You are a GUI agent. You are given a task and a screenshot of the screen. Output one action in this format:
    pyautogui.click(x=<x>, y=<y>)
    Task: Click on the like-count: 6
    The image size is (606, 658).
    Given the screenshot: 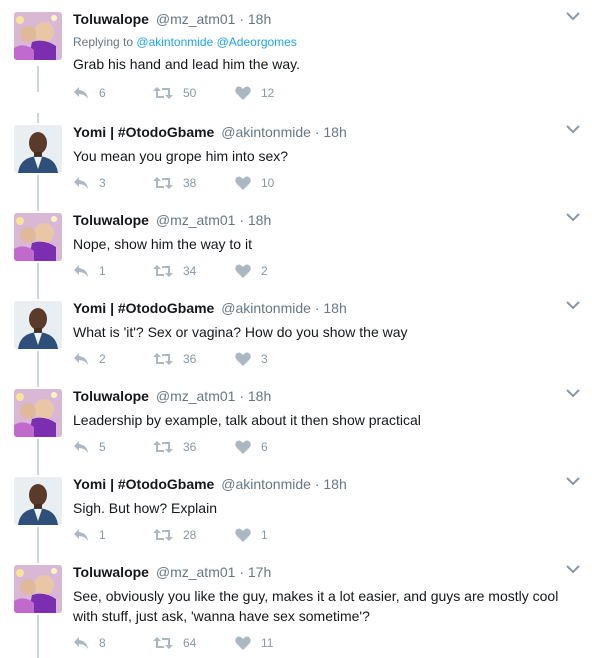 What is the action you would take?
    pyautogui.click(x=264, y=447)
    